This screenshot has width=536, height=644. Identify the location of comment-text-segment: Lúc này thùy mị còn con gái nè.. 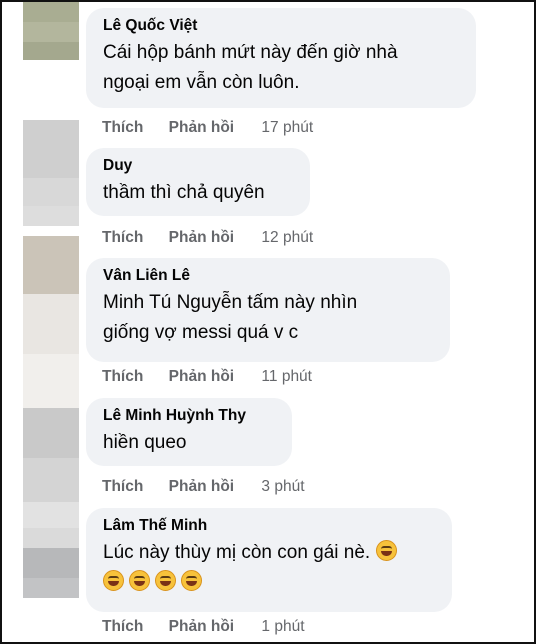
(237, 552).